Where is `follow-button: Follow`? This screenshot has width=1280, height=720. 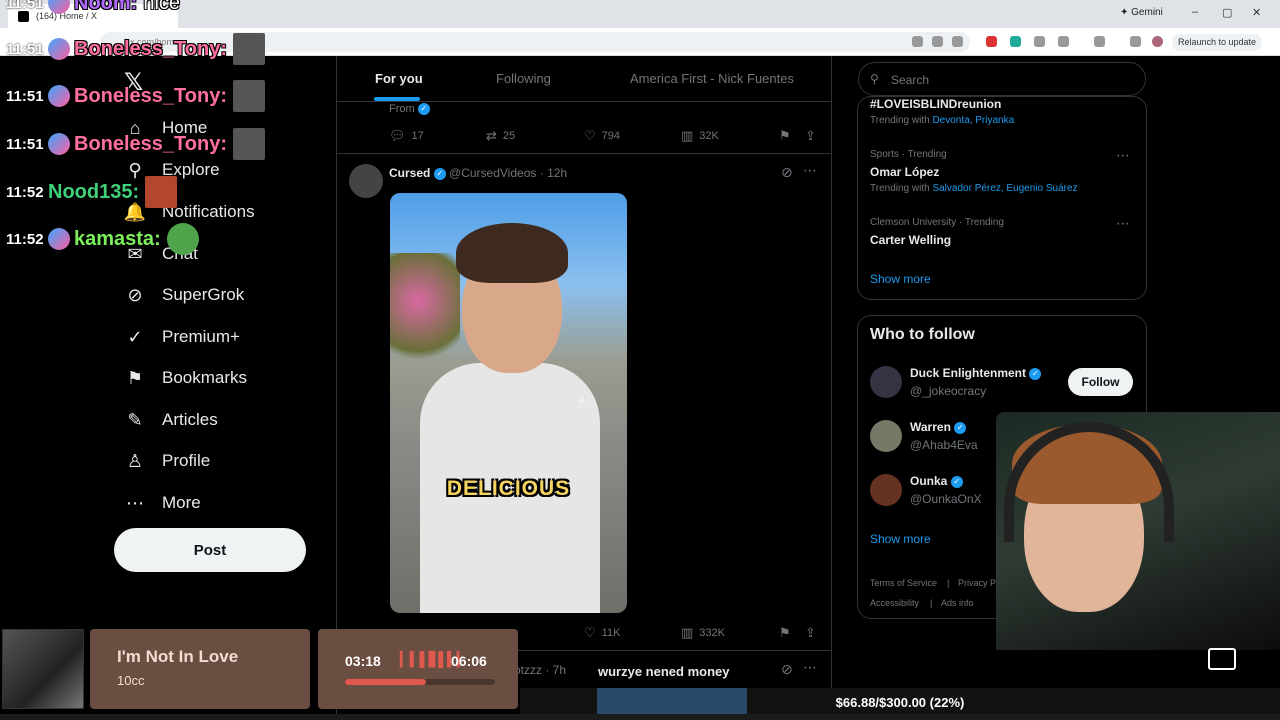 follow-button: Follow is located at coordinates (1100, 382).